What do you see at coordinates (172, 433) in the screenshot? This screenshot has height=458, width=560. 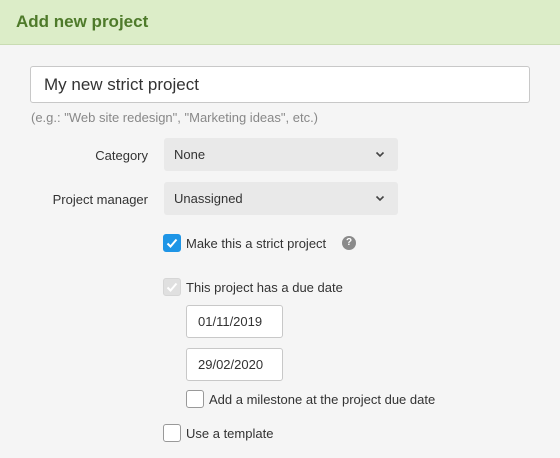 I see `template-checkbox` at bounding box center [172, 433].